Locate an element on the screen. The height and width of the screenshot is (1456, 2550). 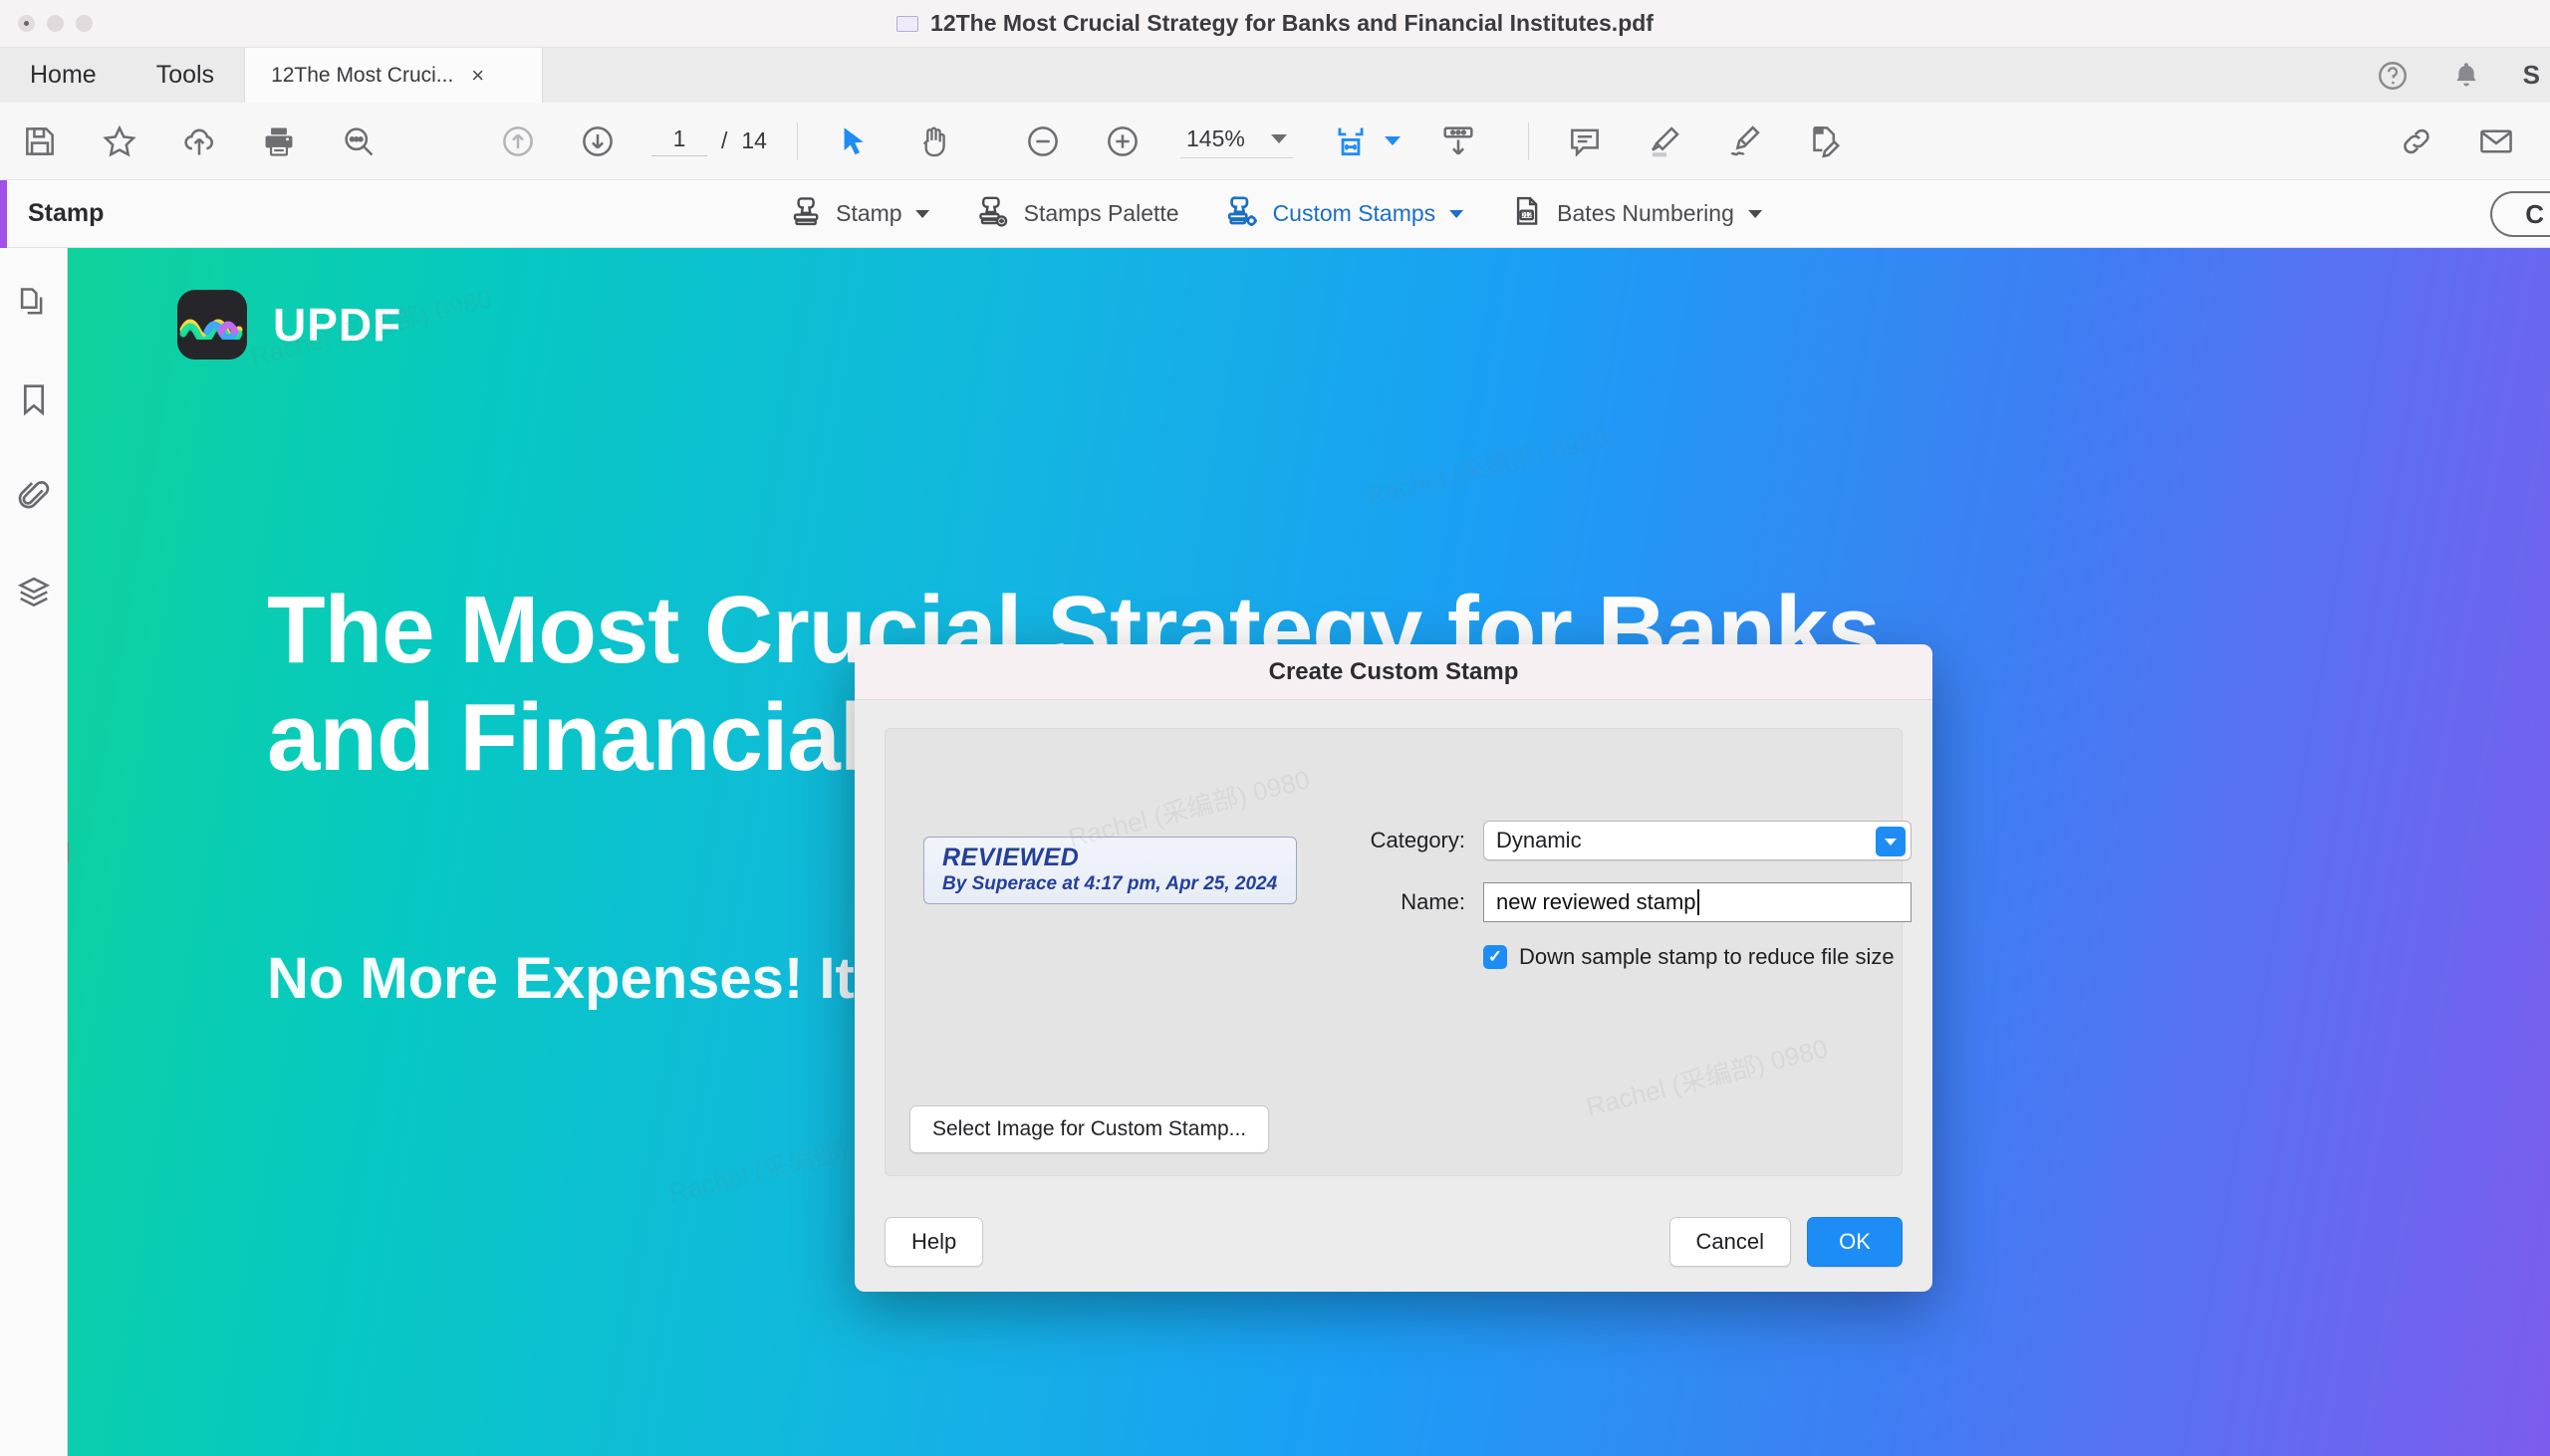
sidebar-item-bookmarks is located at coordinates (34, 401).